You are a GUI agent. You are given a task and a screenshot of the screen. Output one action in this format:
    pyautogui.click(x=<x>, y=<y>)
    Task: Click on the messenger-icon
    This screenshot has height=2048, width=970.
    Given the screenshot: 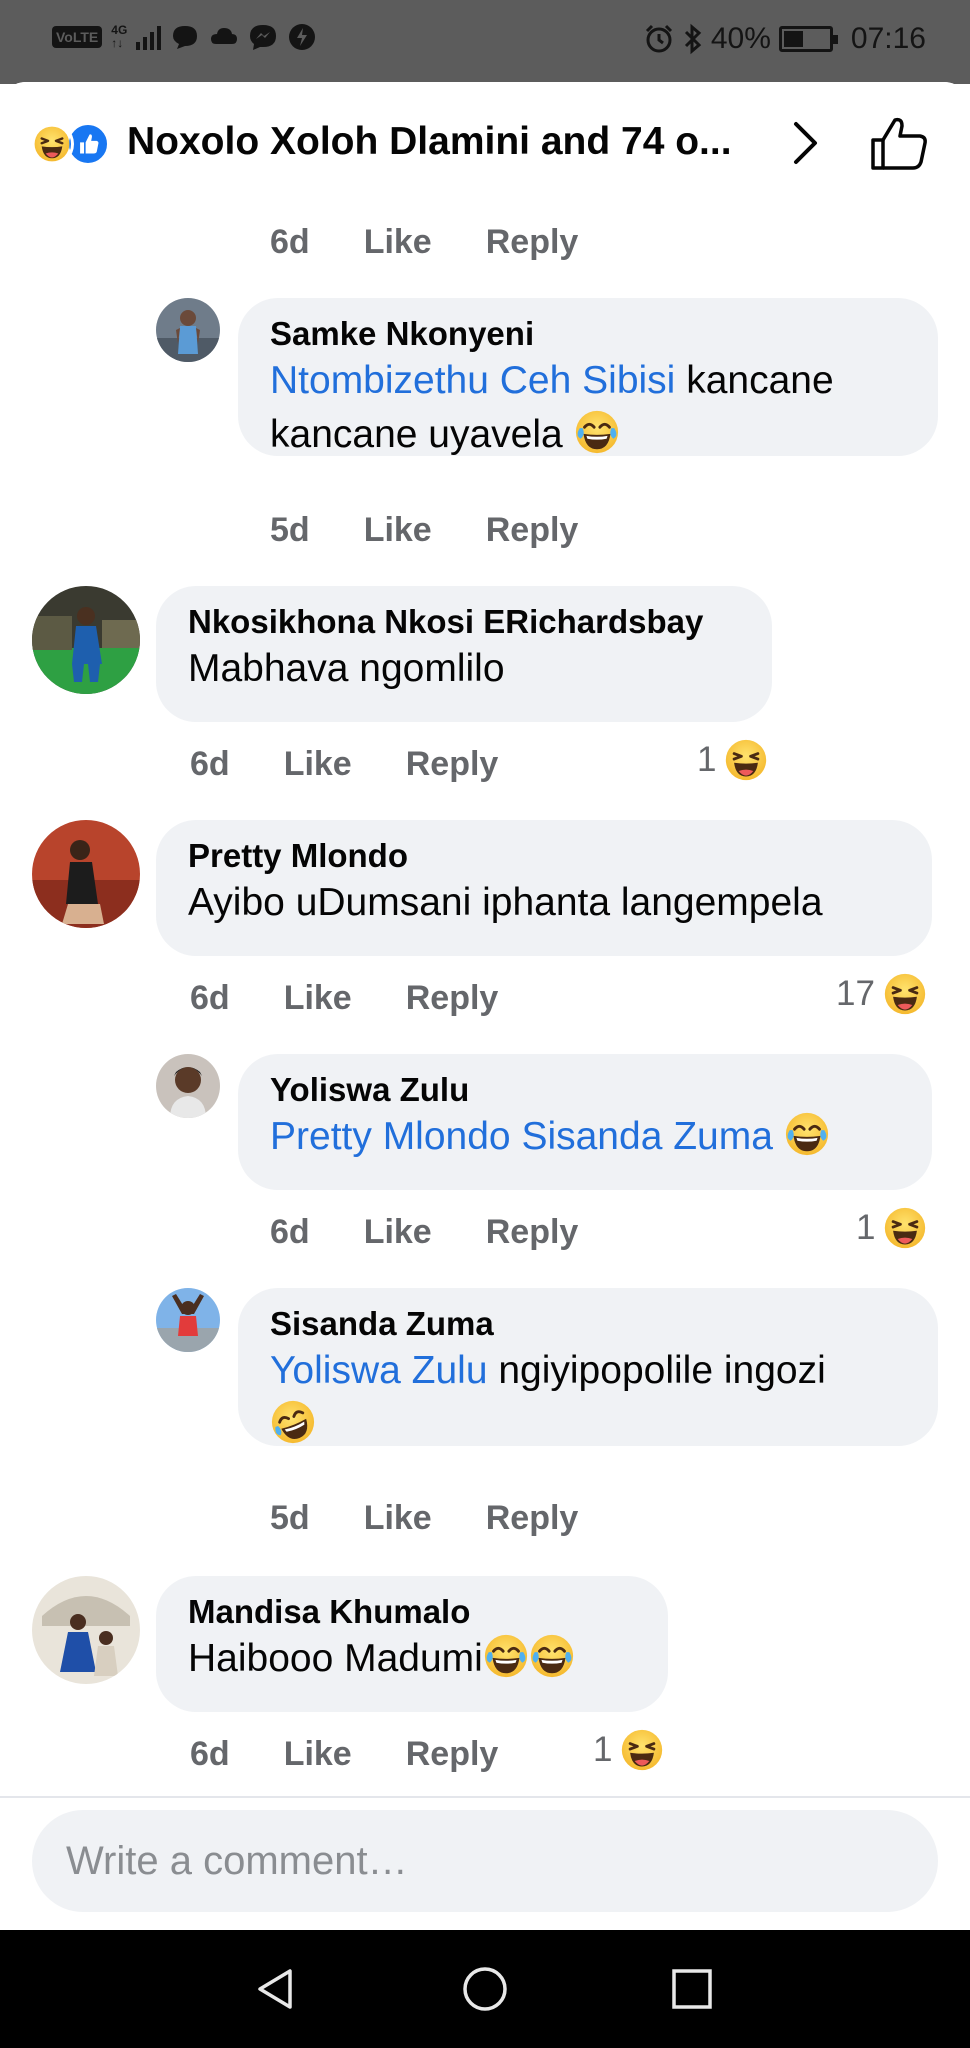 What is the action you would take?
    pyautogui.click(x=263, y=37)
    